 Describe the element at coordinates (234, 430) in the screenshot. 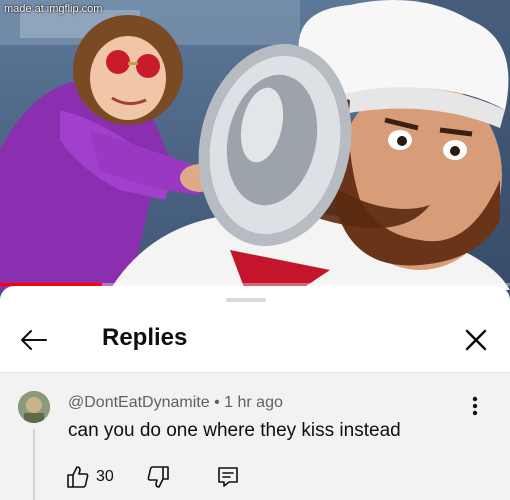

I see `comment-text: can you do one where they kiss instead` at that location.